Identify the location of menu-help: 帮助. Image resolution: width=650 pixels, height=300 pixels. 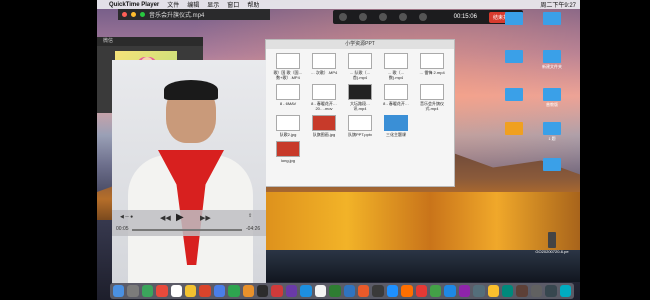
(253, 4).